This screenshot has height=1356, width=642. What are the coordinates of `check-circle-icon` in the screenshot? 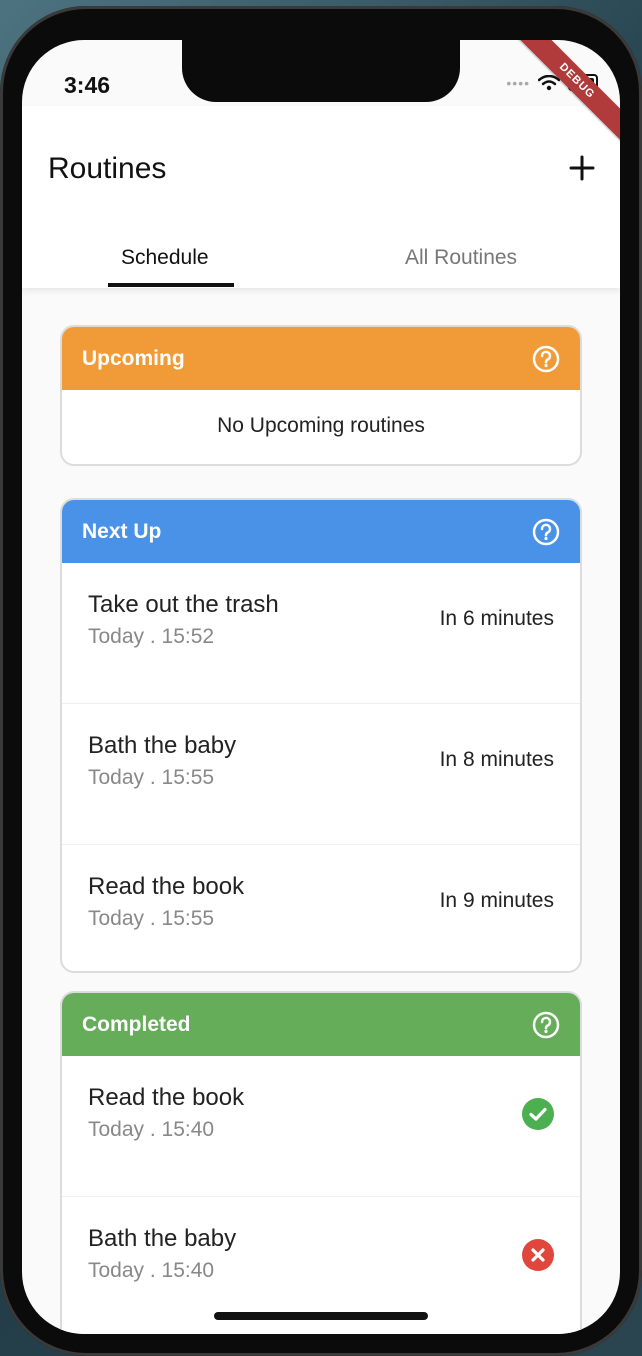 It's located at (538, 1114).